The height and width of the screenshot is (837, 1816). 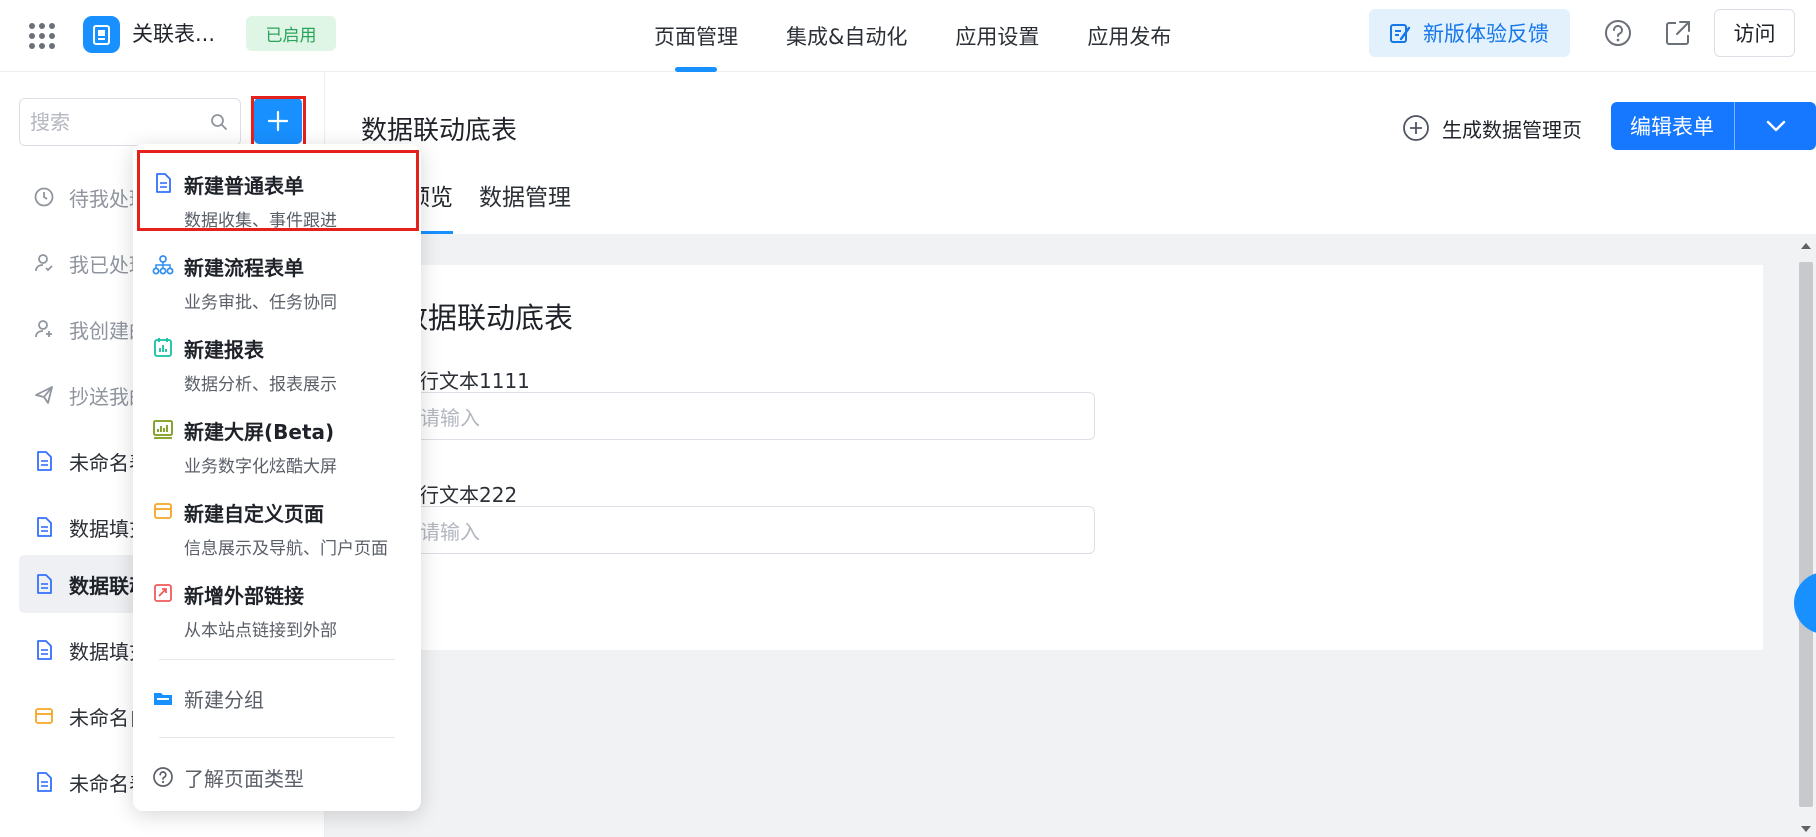 I want to click on app-logo-icon, so click(x=101, y=34).